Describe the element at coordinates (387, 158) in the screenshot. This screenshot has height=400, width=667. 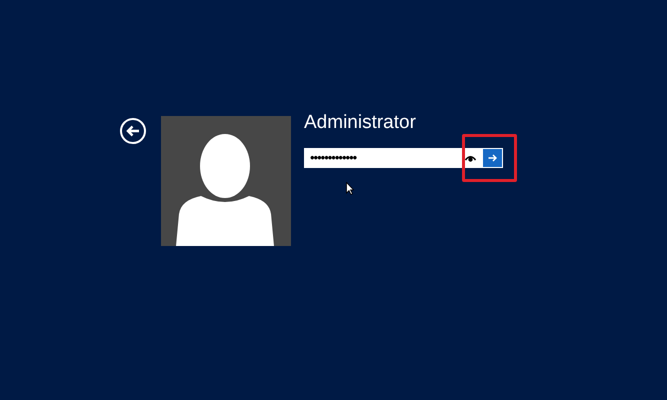
I see `password-field: •••••••••••••` at that location.